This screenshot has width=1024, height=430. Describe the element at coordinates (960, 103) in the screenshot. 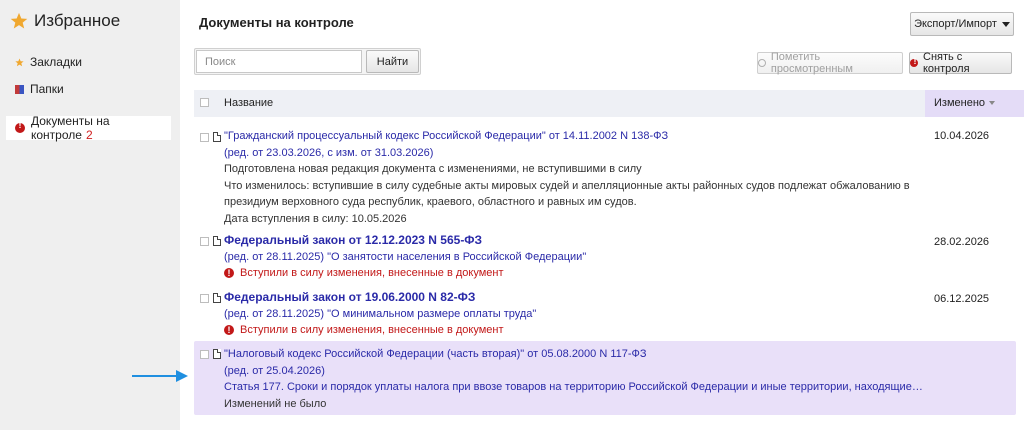

I see `column-header-changed-label: Изменено` at that location.